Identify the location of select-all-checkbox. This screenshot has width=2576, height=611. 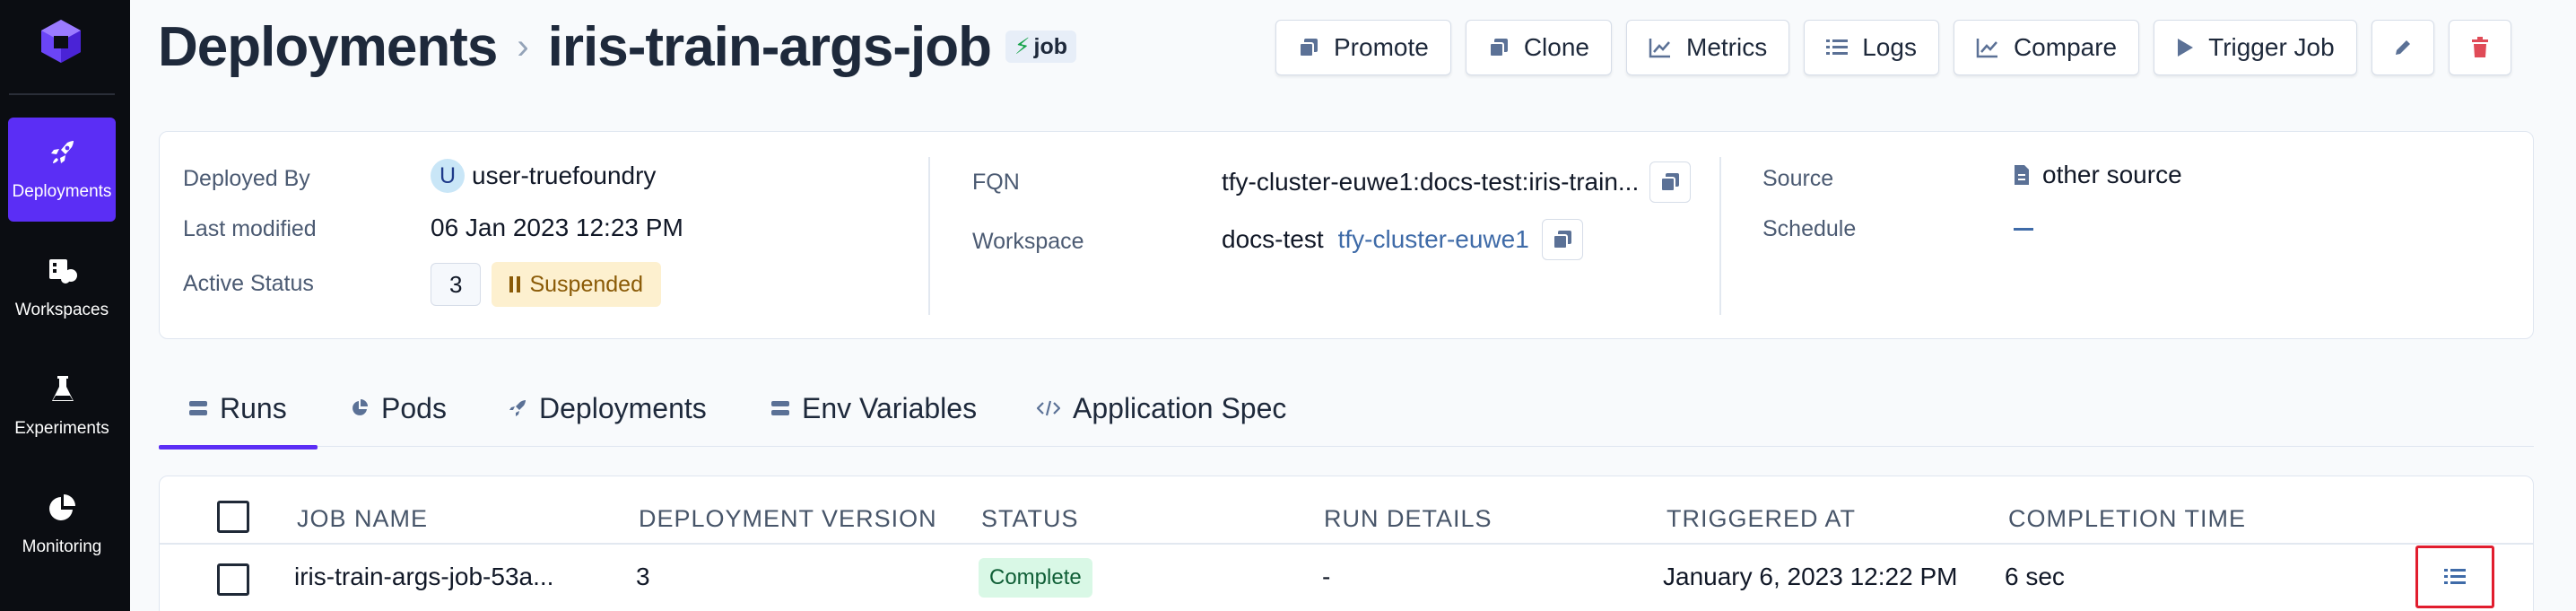
(233, 517).